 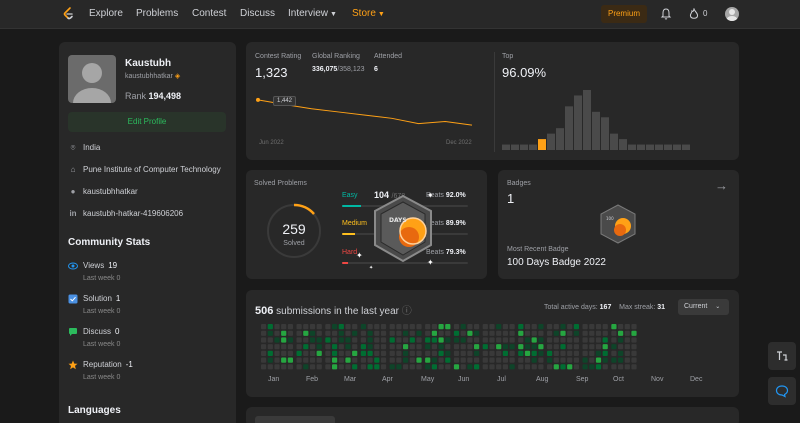 What do you see at coordinates (542, 379) in the screenshot?
I see `month-label: Aug` at bounding box center [542, 379].